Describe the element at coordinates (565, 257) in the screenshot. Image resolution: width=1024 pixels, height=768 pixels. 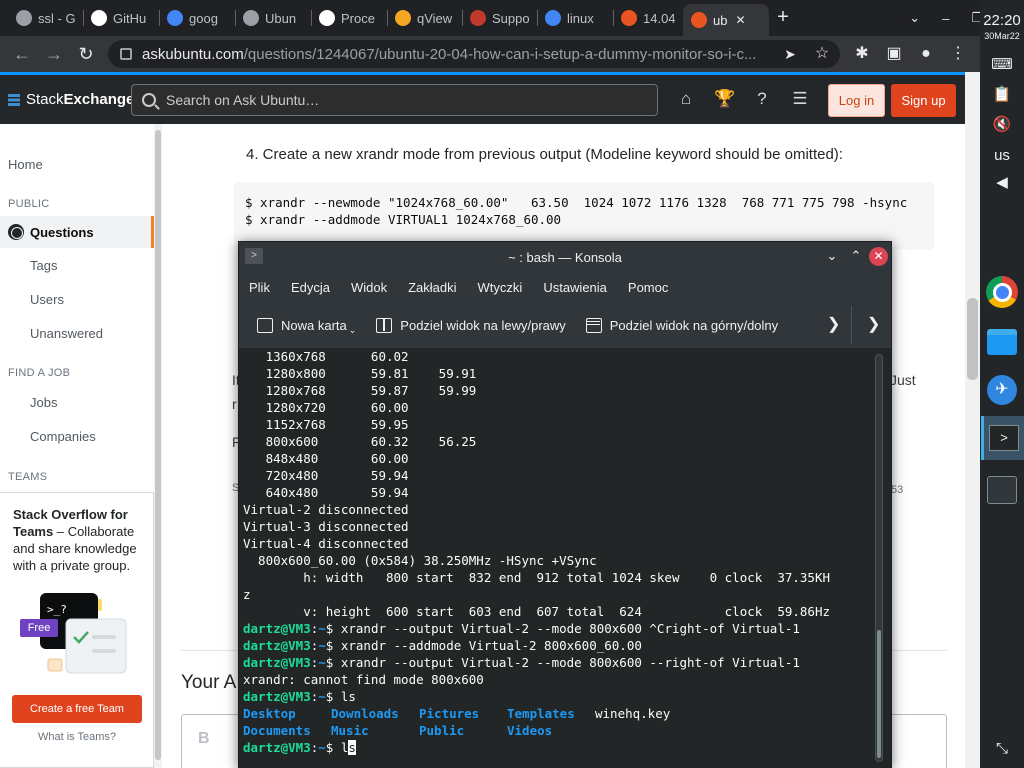
I see `konsole-titlebar: > ~ : bash — Konsola ⌄ ⌃ ✕` at that location.